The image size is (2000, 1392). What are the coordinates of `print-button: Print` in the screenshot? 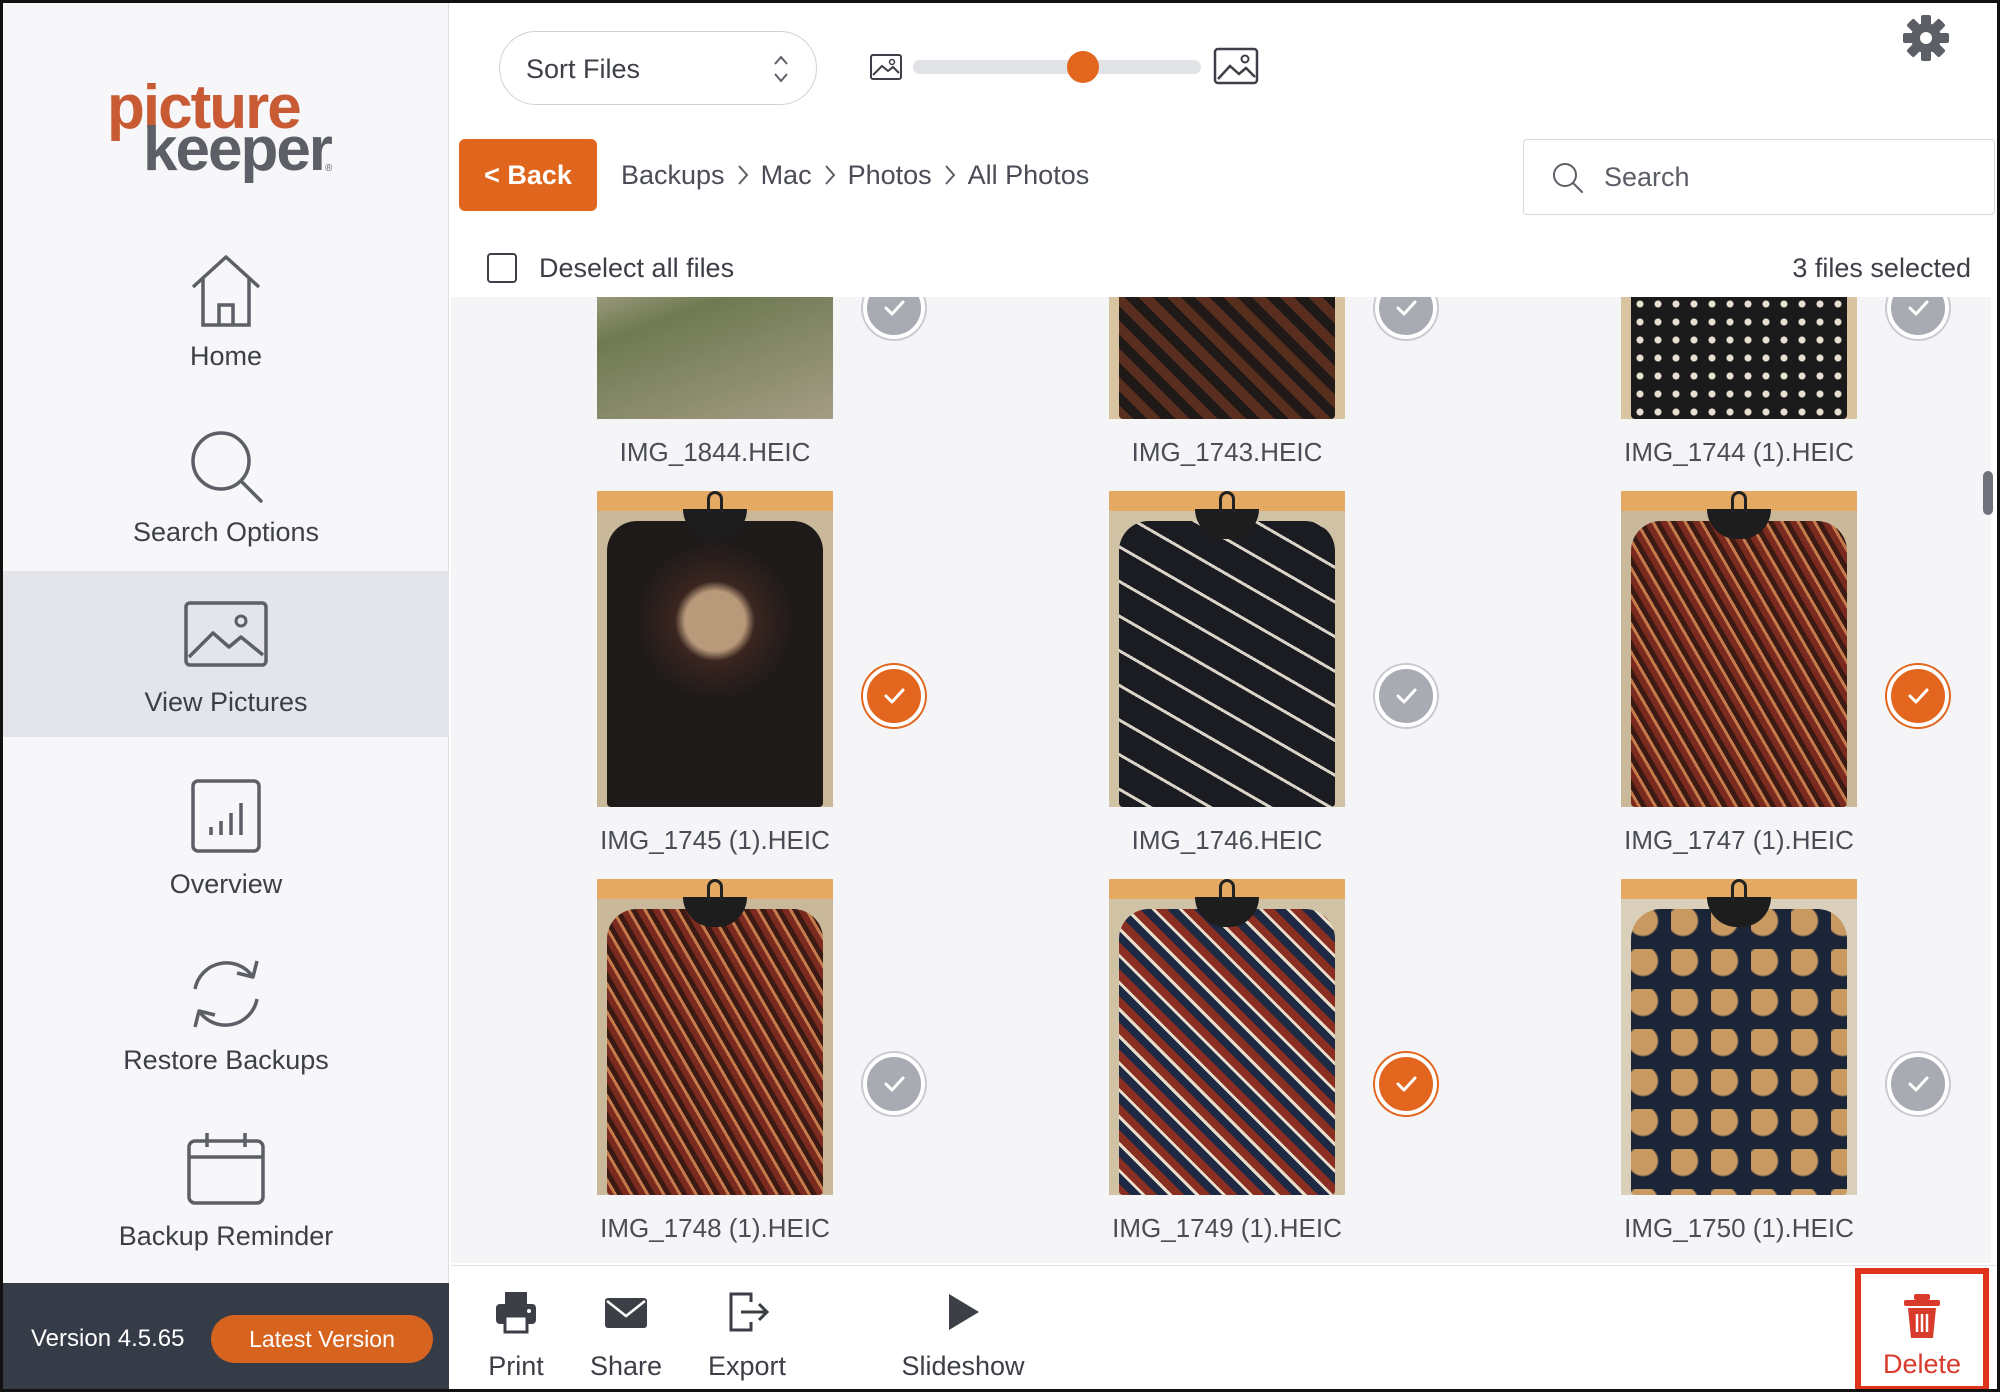 It's located at (516, 1335).